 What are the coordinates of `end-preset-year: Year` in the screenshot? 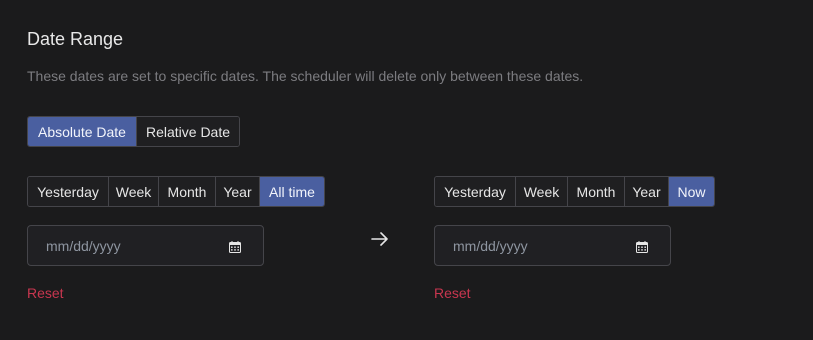 It's located at (647, 191).